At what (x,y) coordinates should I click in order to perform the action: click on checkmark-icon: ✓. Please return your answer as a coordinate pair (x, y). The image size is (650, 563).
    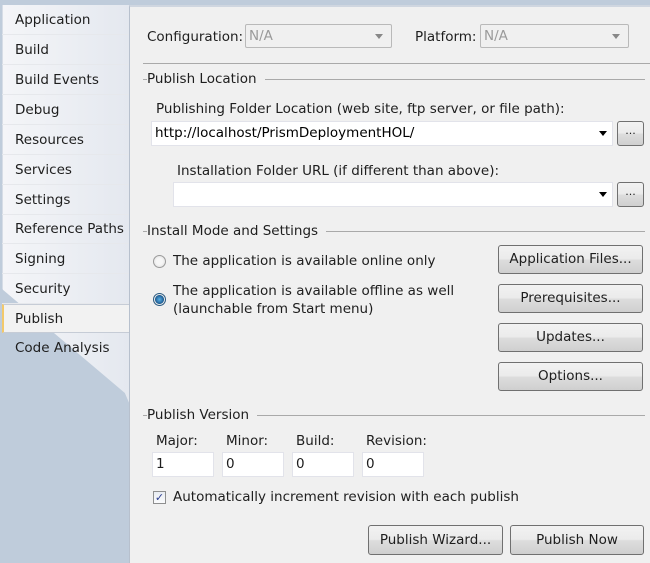
    Looking at the image, I should click on (159, 497).